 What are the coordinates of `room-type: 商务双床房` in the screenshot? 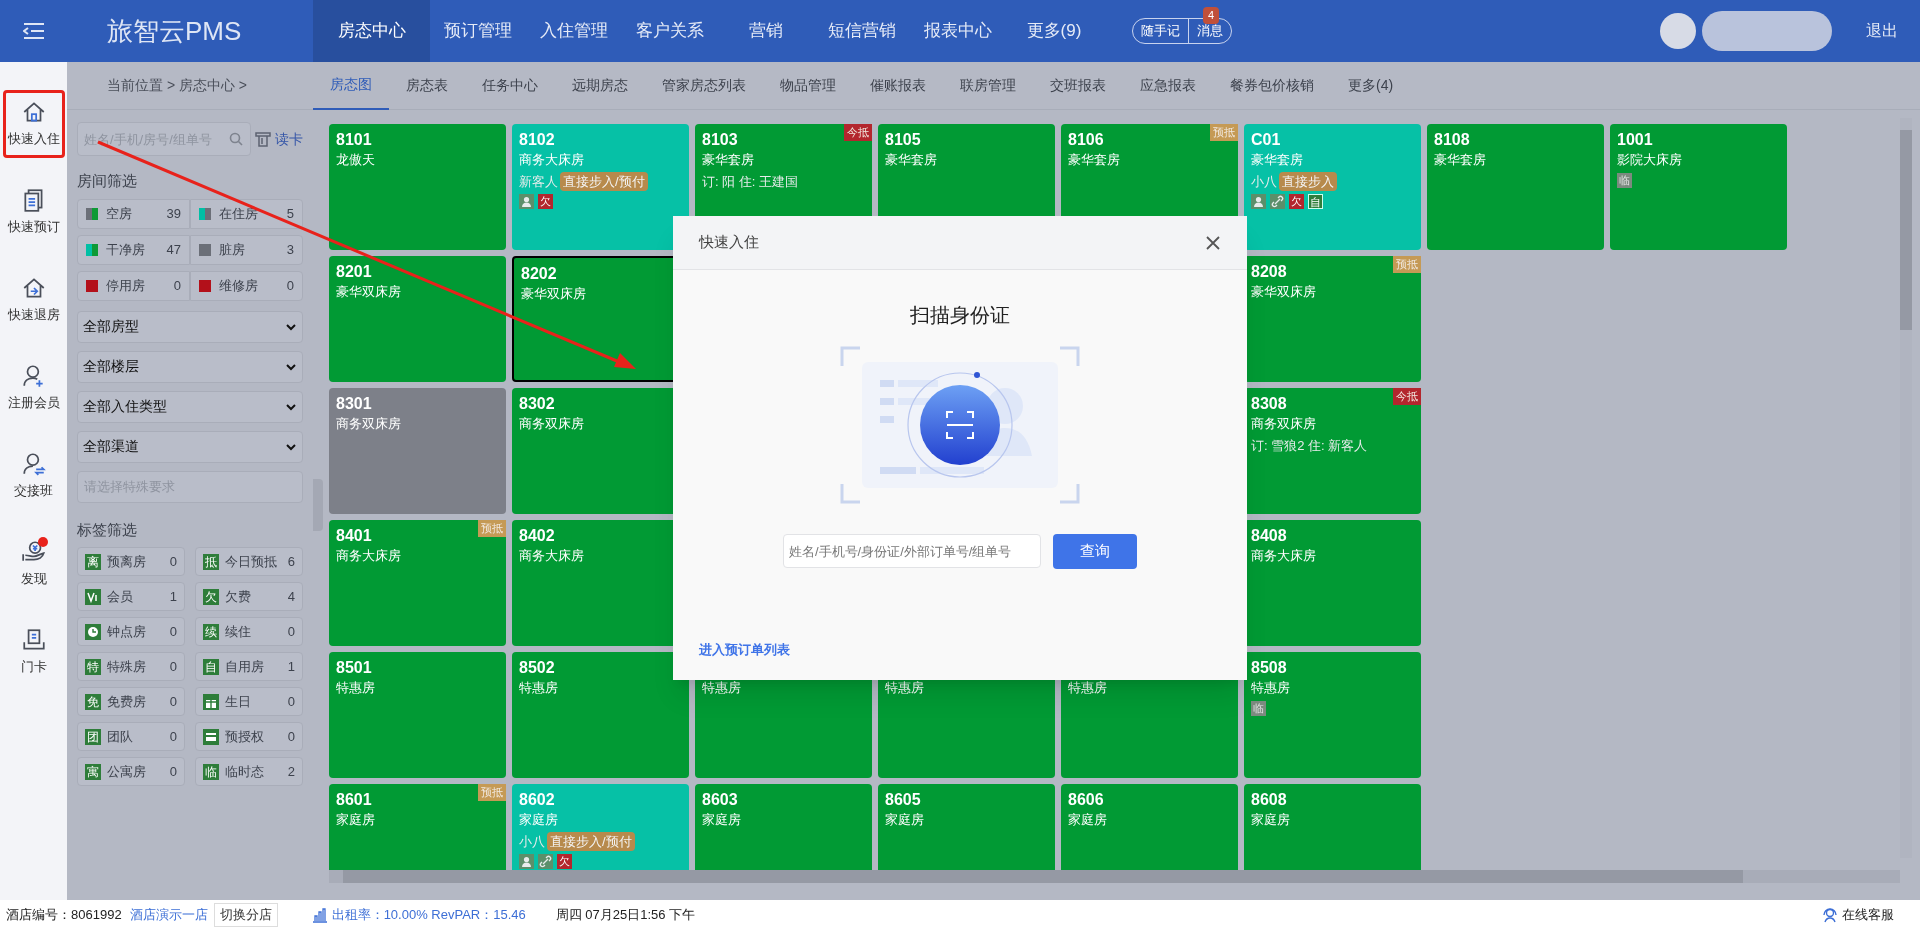 It's located at (368, 424).